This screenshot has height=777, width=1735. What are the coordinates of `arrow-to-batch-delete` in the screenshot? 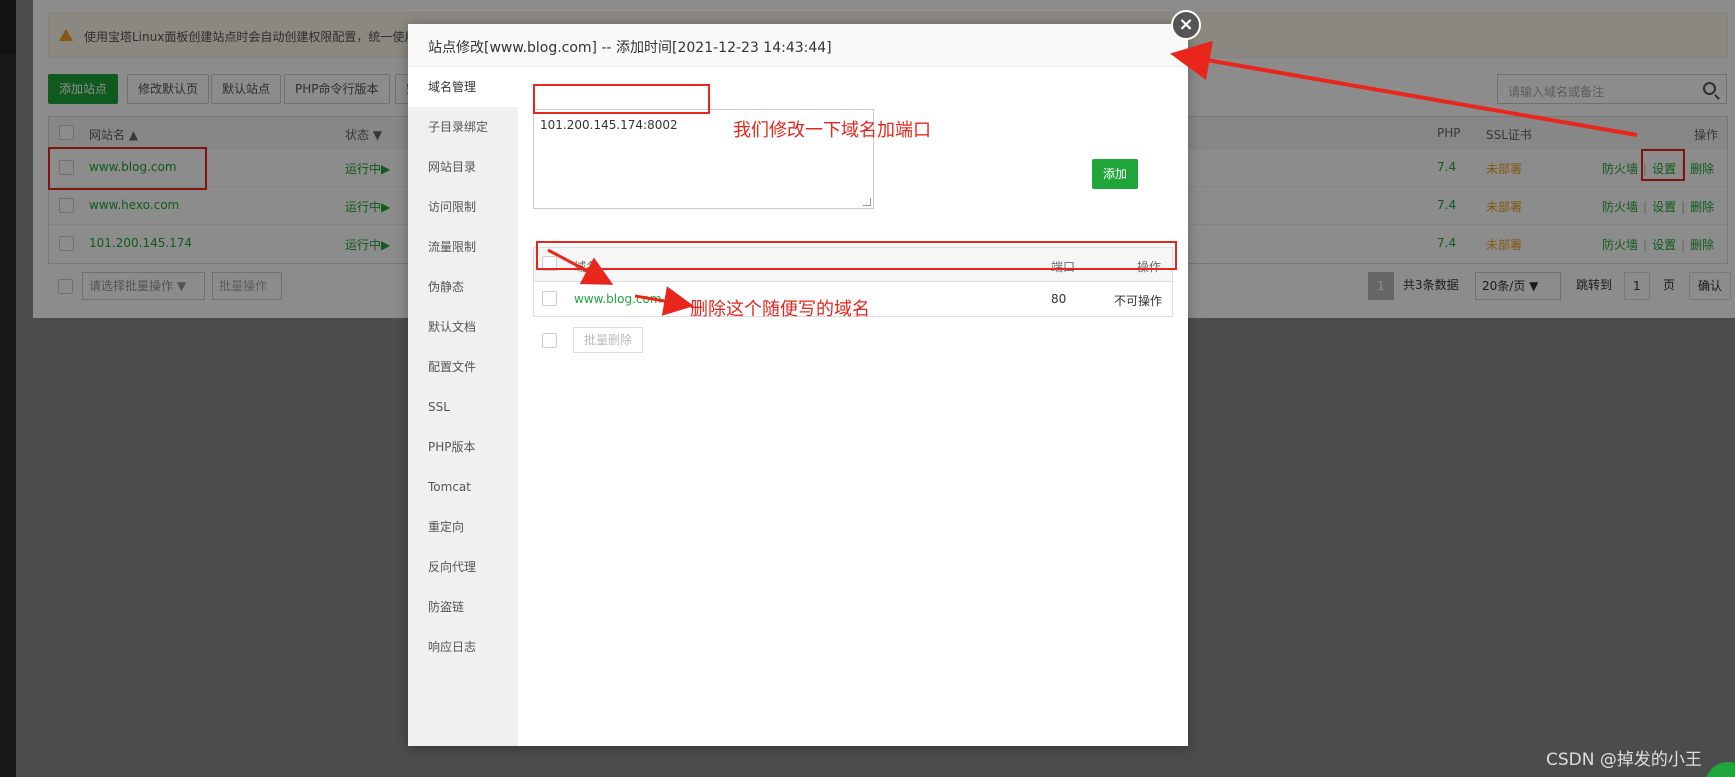 It's located at (580, 266).